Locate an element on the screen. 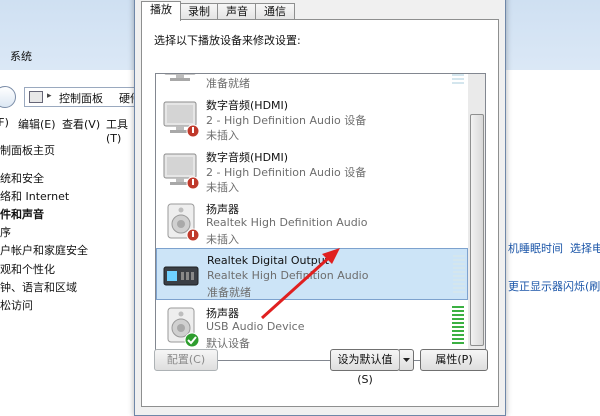  configure-button: 配置(C) is located at coordinates (186, 360).